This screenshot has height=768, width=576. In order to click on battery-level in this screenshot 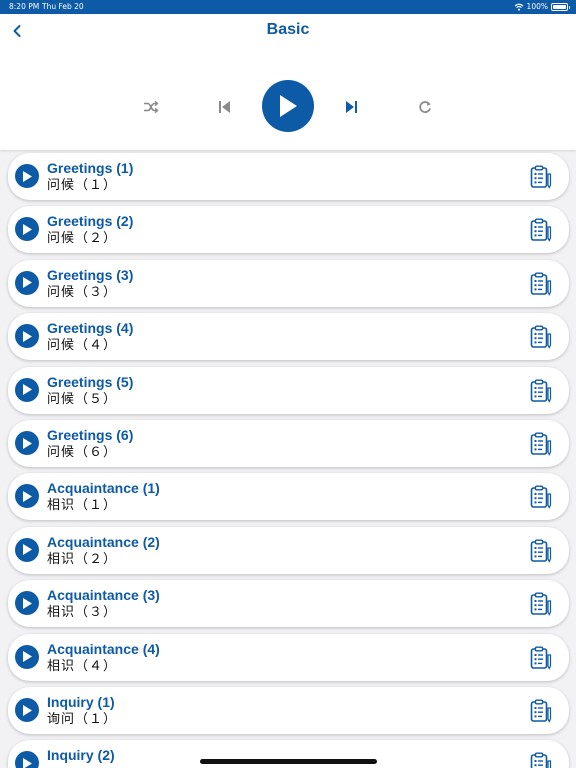, I will do `click(559, 6)`.